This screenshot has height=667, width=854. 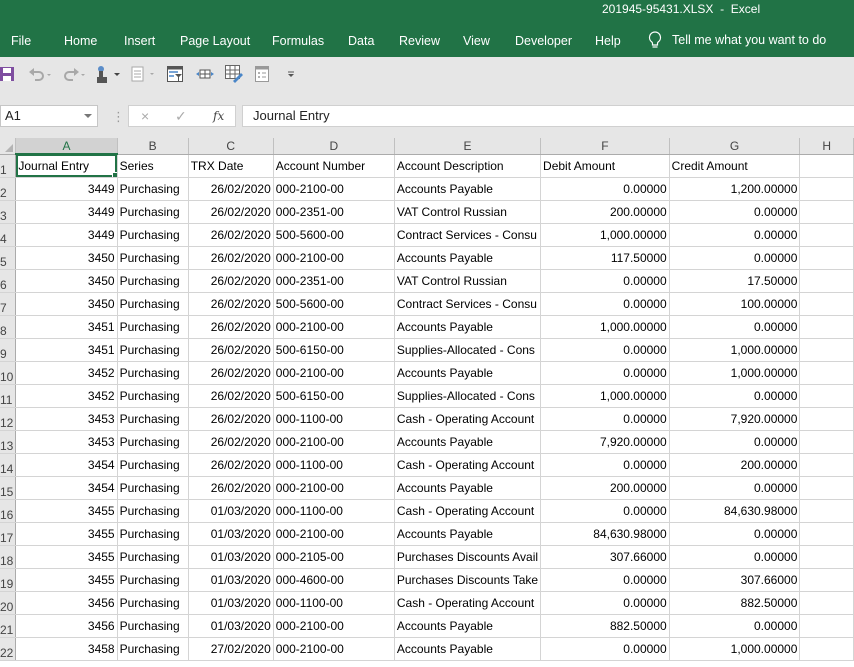 I want to click on form-icon, so click(x=144, y=74).